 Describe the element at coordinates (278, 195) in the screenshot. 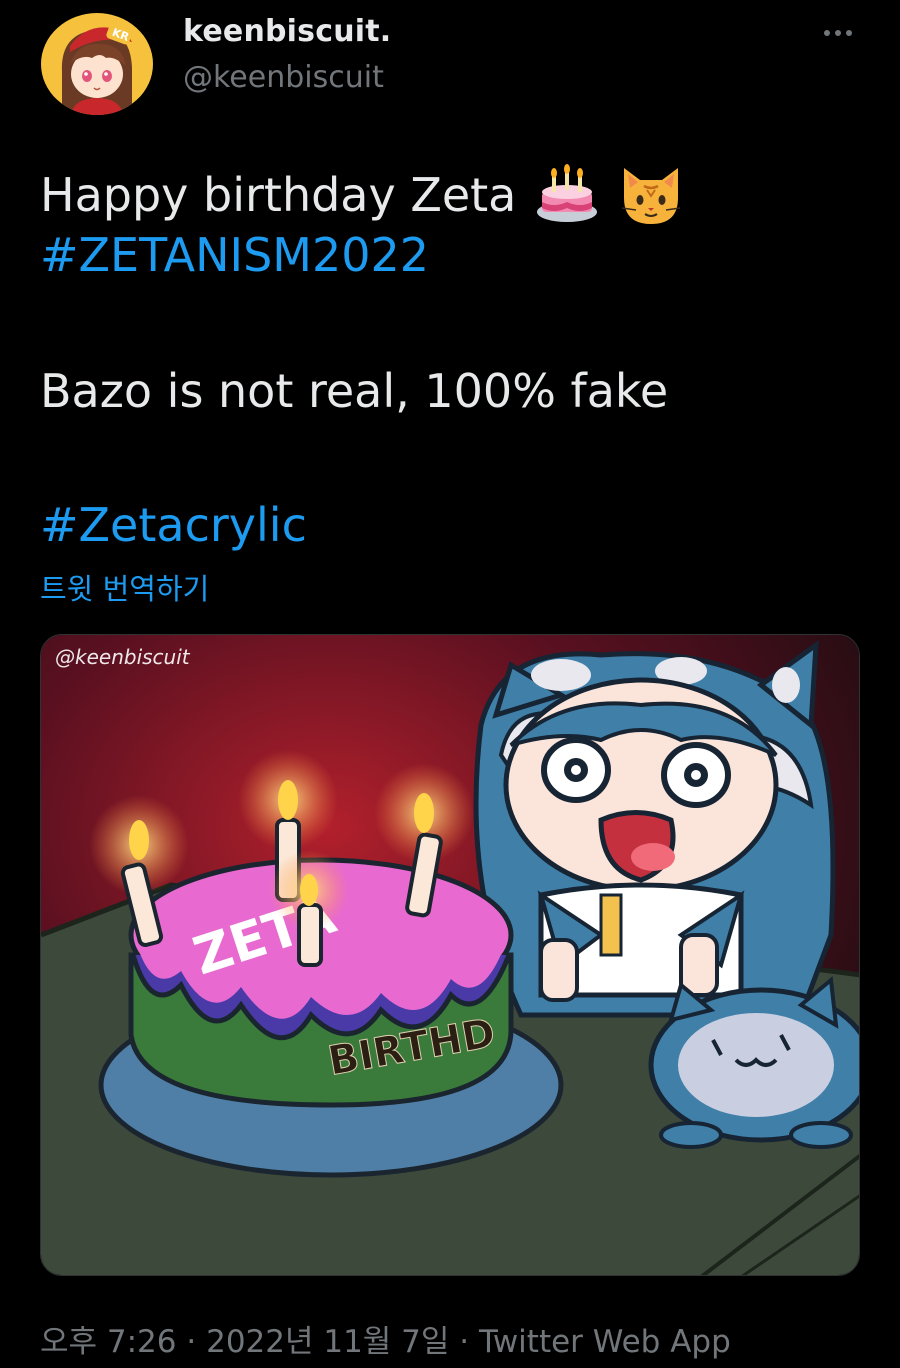

I see `tweet-text: Happy birthday Zeta` at that location.